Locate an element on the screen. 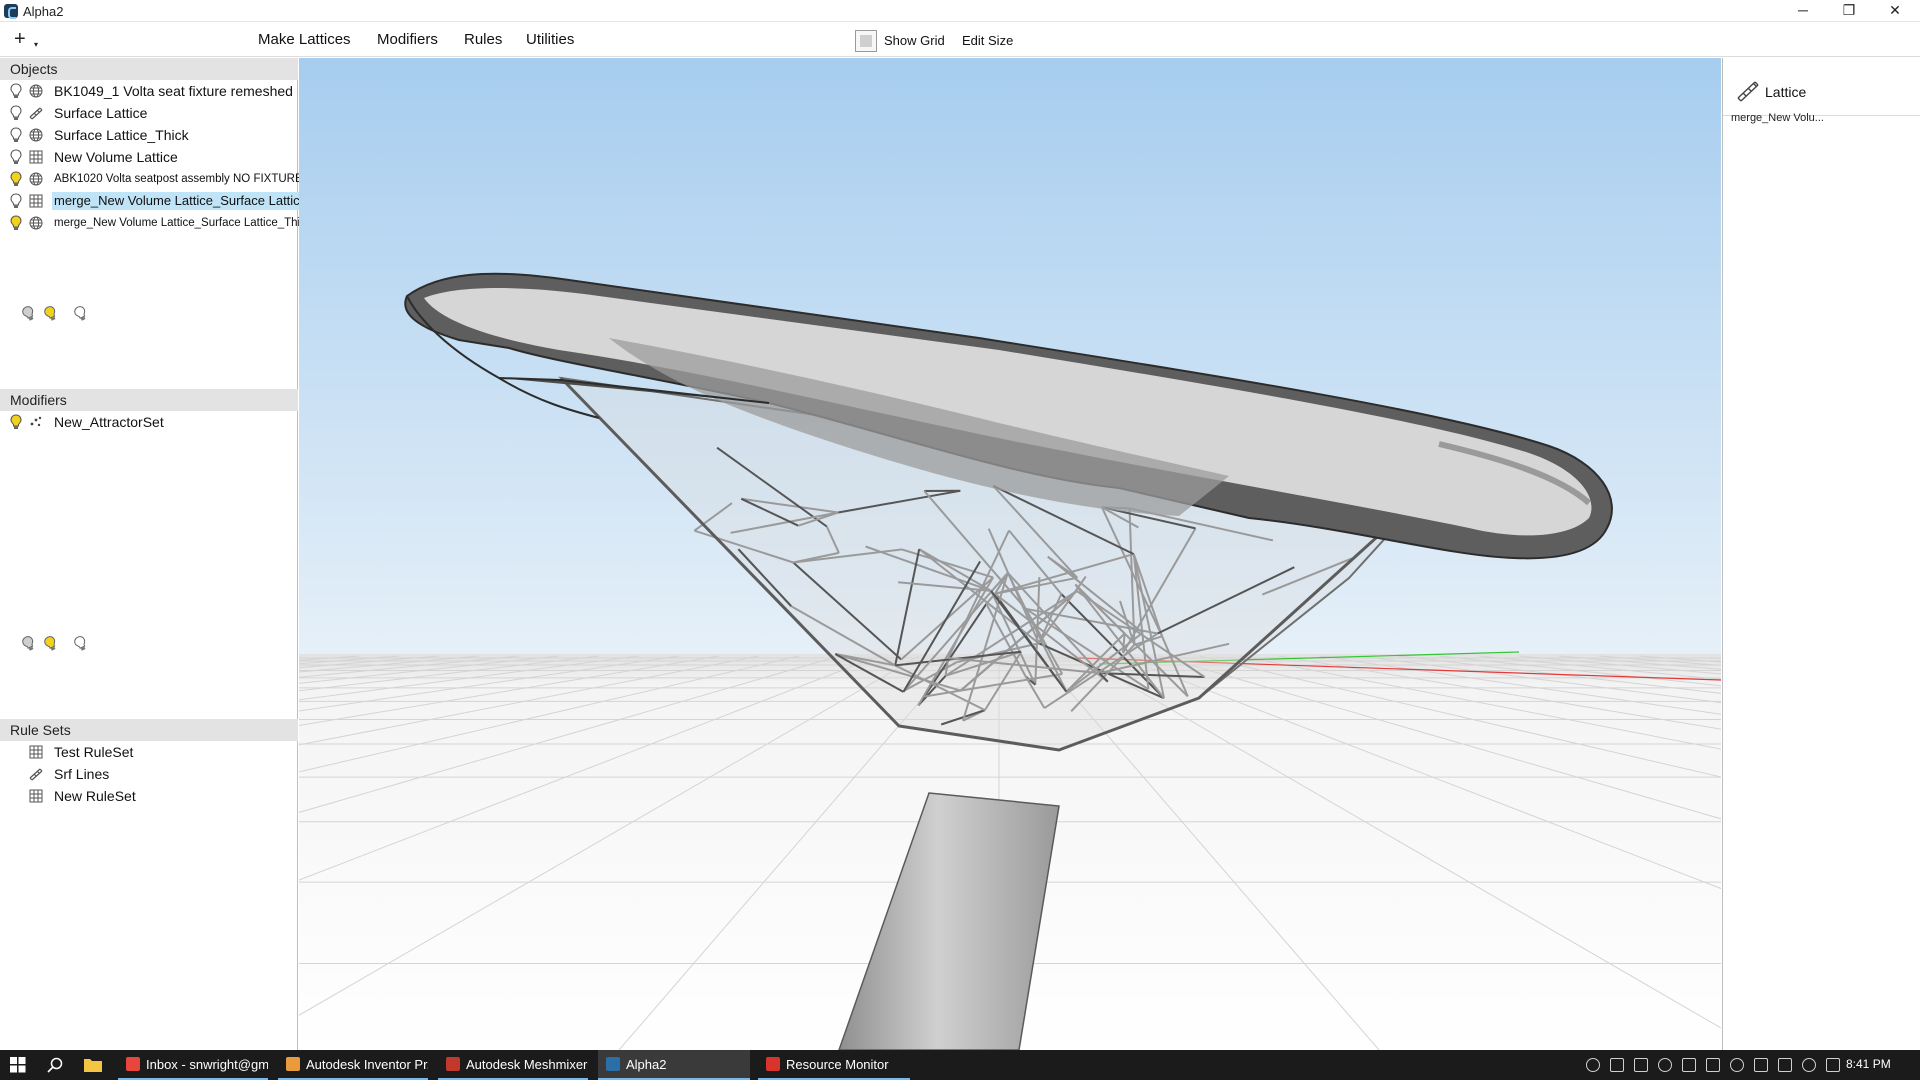  close-button: ✕ is located at coordinates (1895, 11).